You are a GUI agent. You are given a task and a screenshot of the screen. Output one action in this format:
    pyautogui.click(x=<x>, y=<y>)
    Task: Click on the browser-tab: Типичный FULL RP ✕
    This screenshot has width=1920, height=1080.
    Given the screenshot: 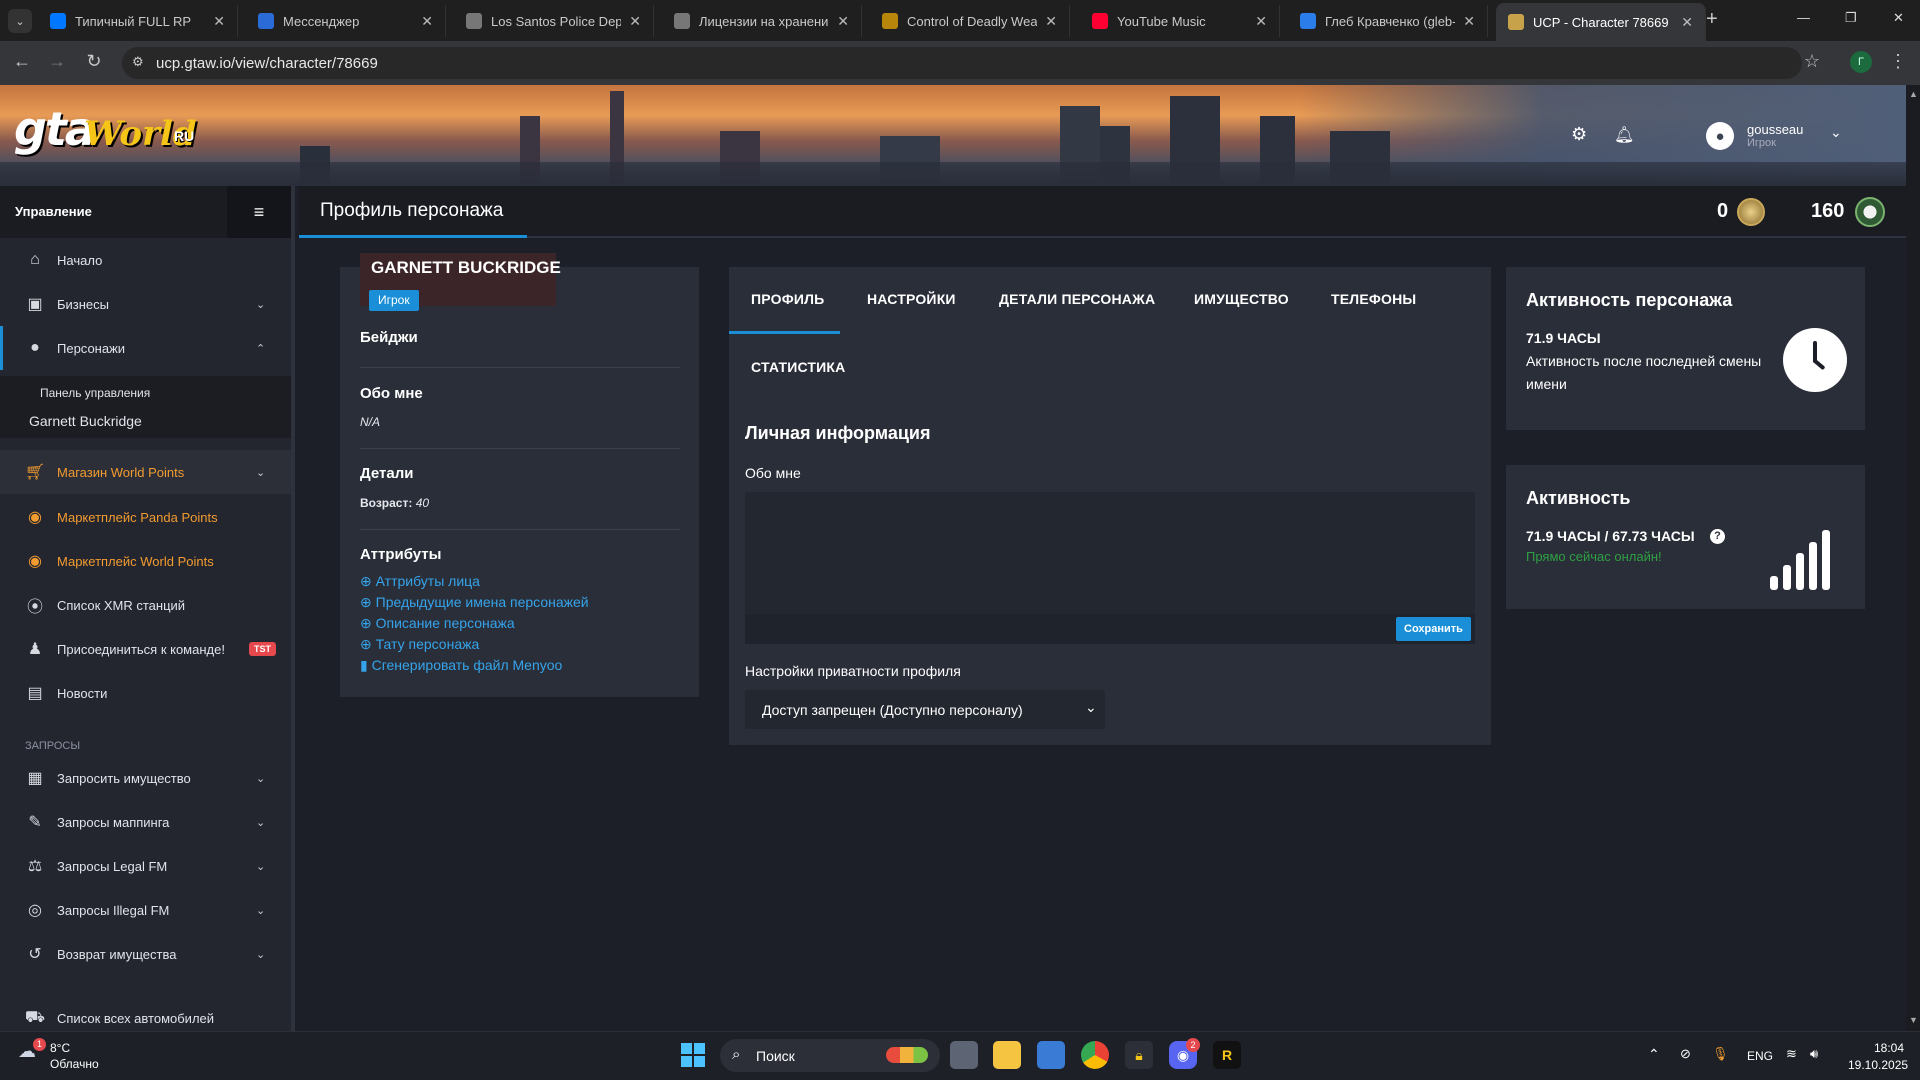 What is the action you would take?
    pyautogui.click(x=138, y=21)
    